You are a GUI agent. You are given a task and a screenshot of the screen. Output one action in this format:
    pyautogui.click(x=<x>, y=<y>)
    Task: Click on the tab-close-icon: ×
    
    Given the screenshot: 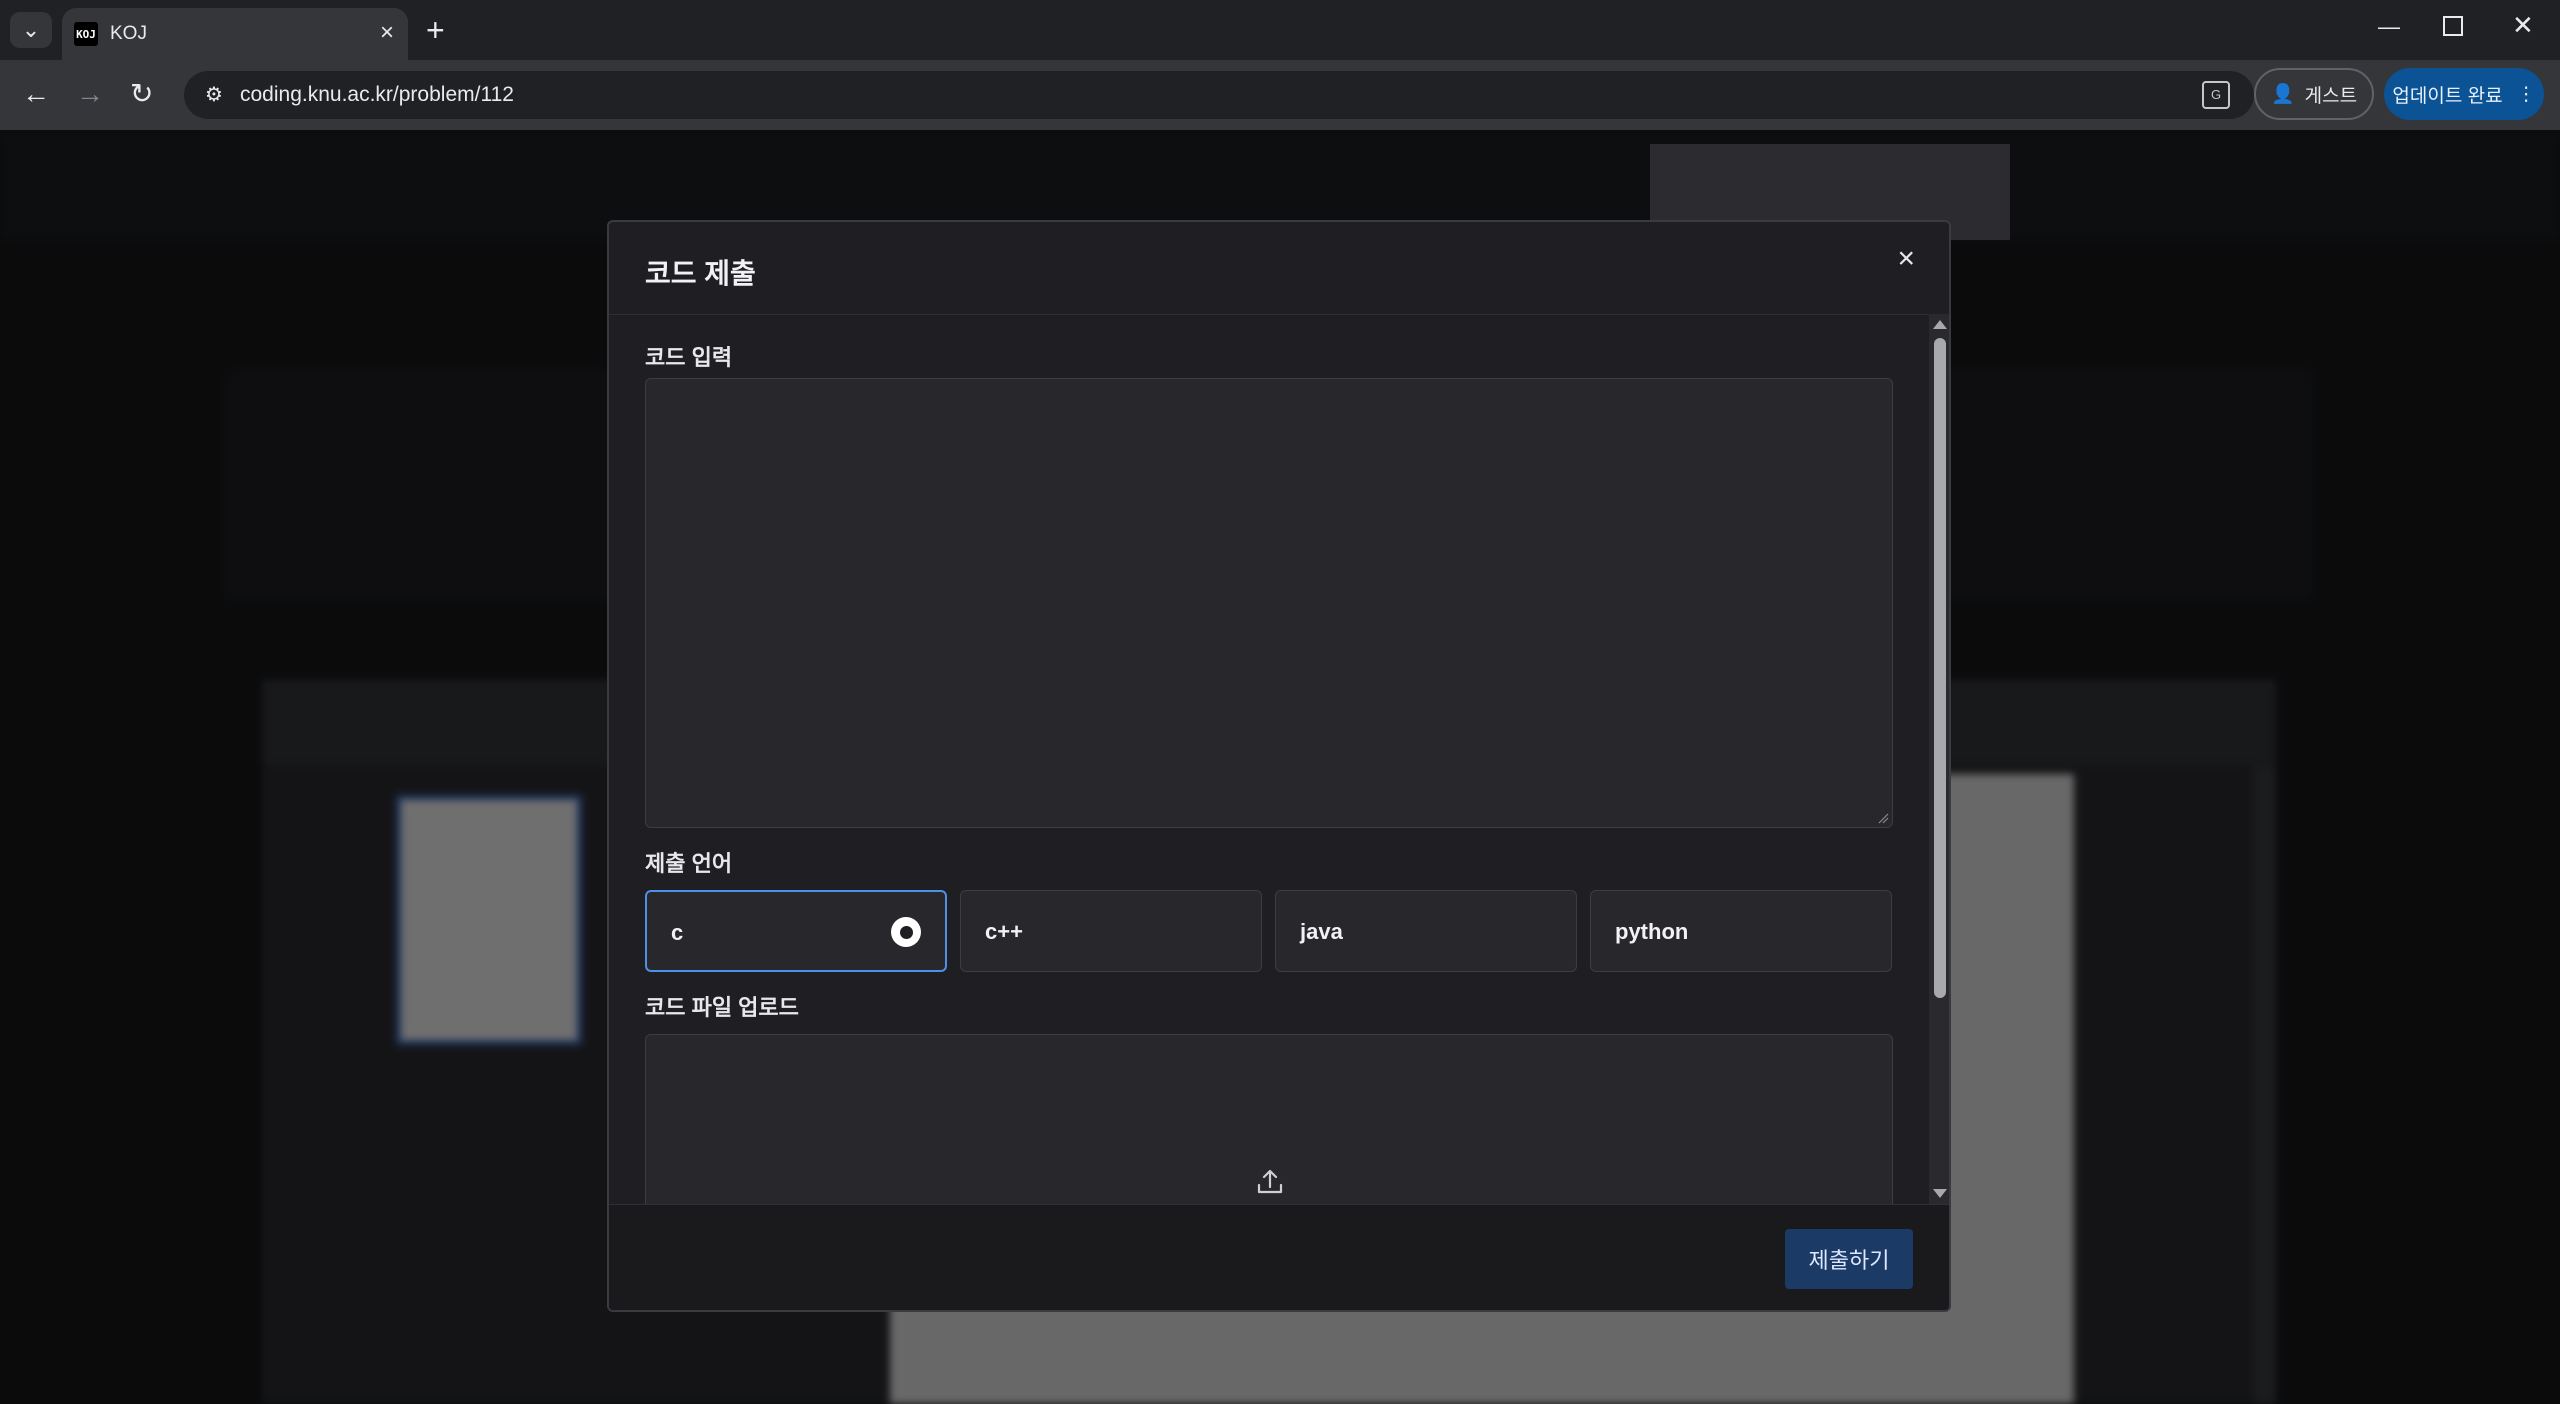 What is the action you would take?
    pyautogui.click(x=387, y=33)
    